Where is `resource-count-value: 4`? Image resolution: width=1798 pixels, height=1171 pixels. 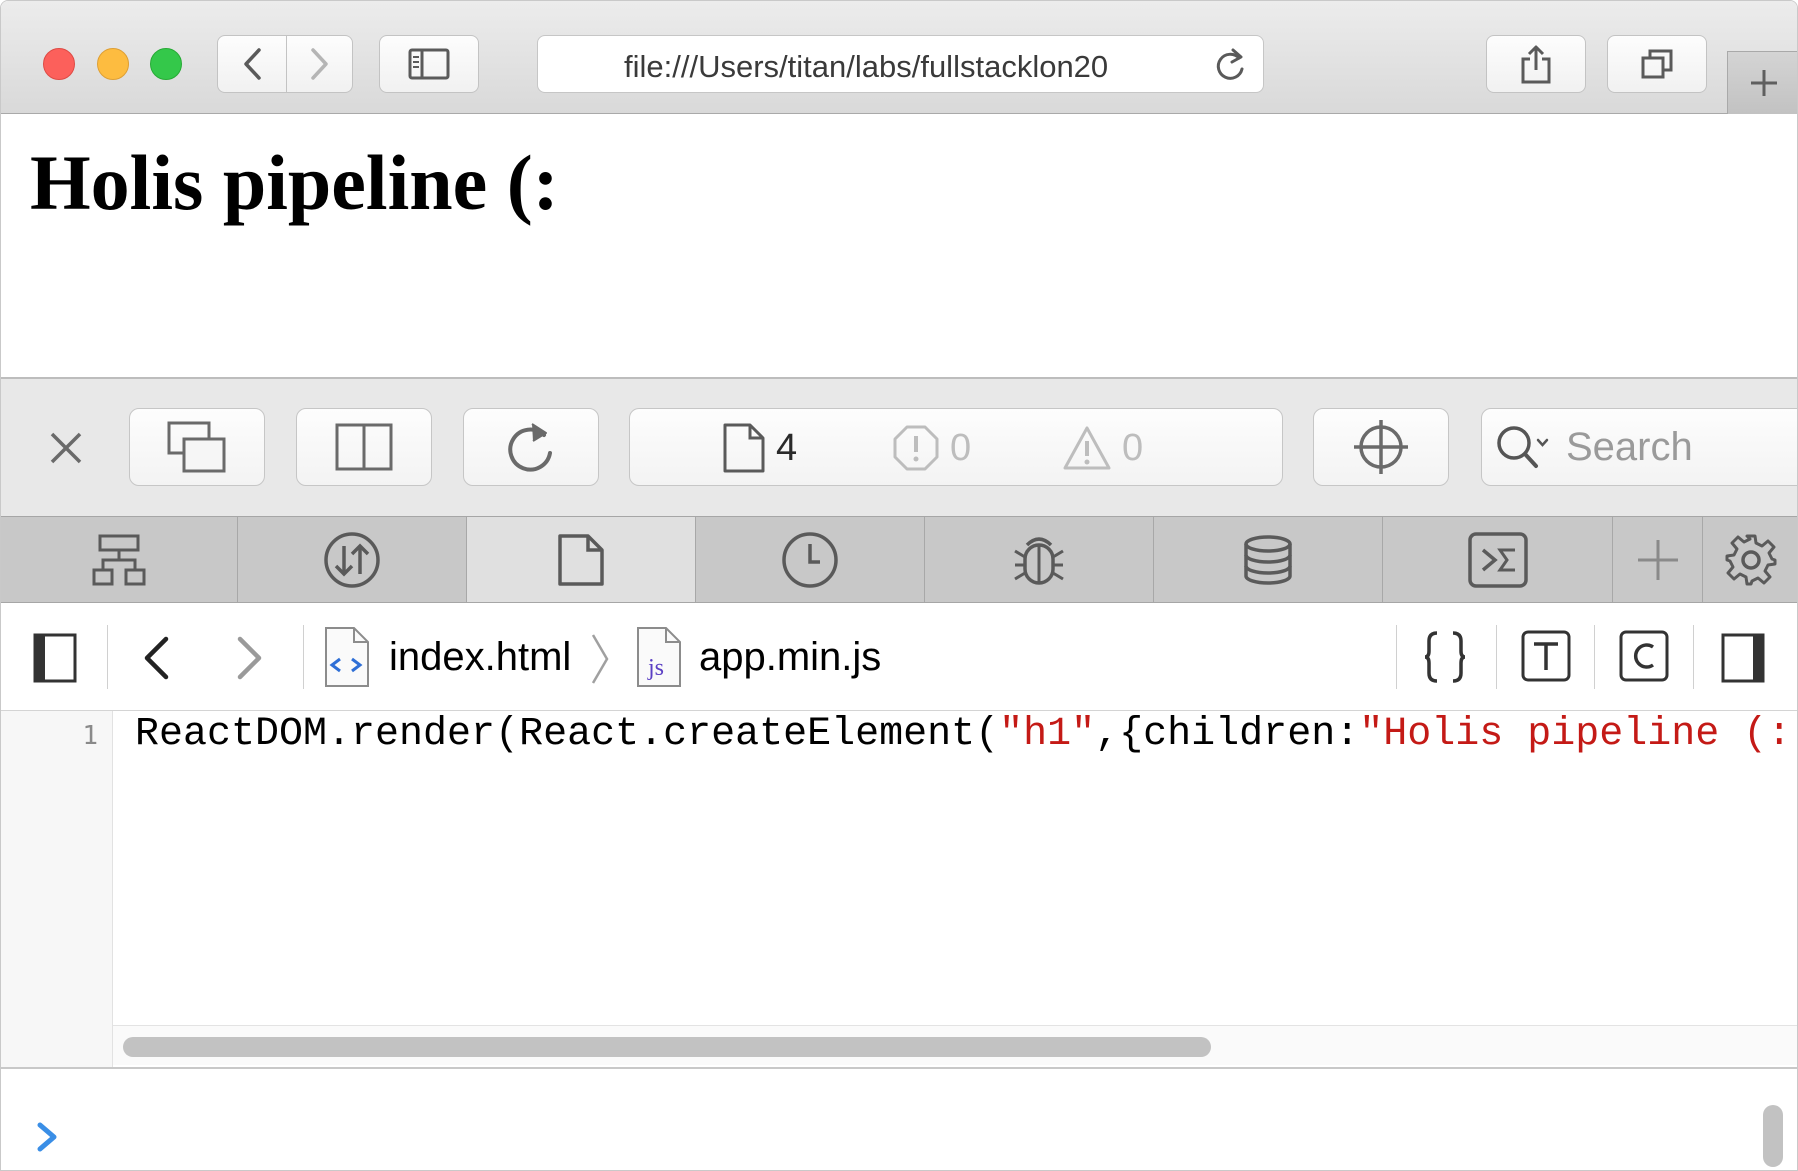 resource-count-value: 4 is located at coordinates (787, 447).